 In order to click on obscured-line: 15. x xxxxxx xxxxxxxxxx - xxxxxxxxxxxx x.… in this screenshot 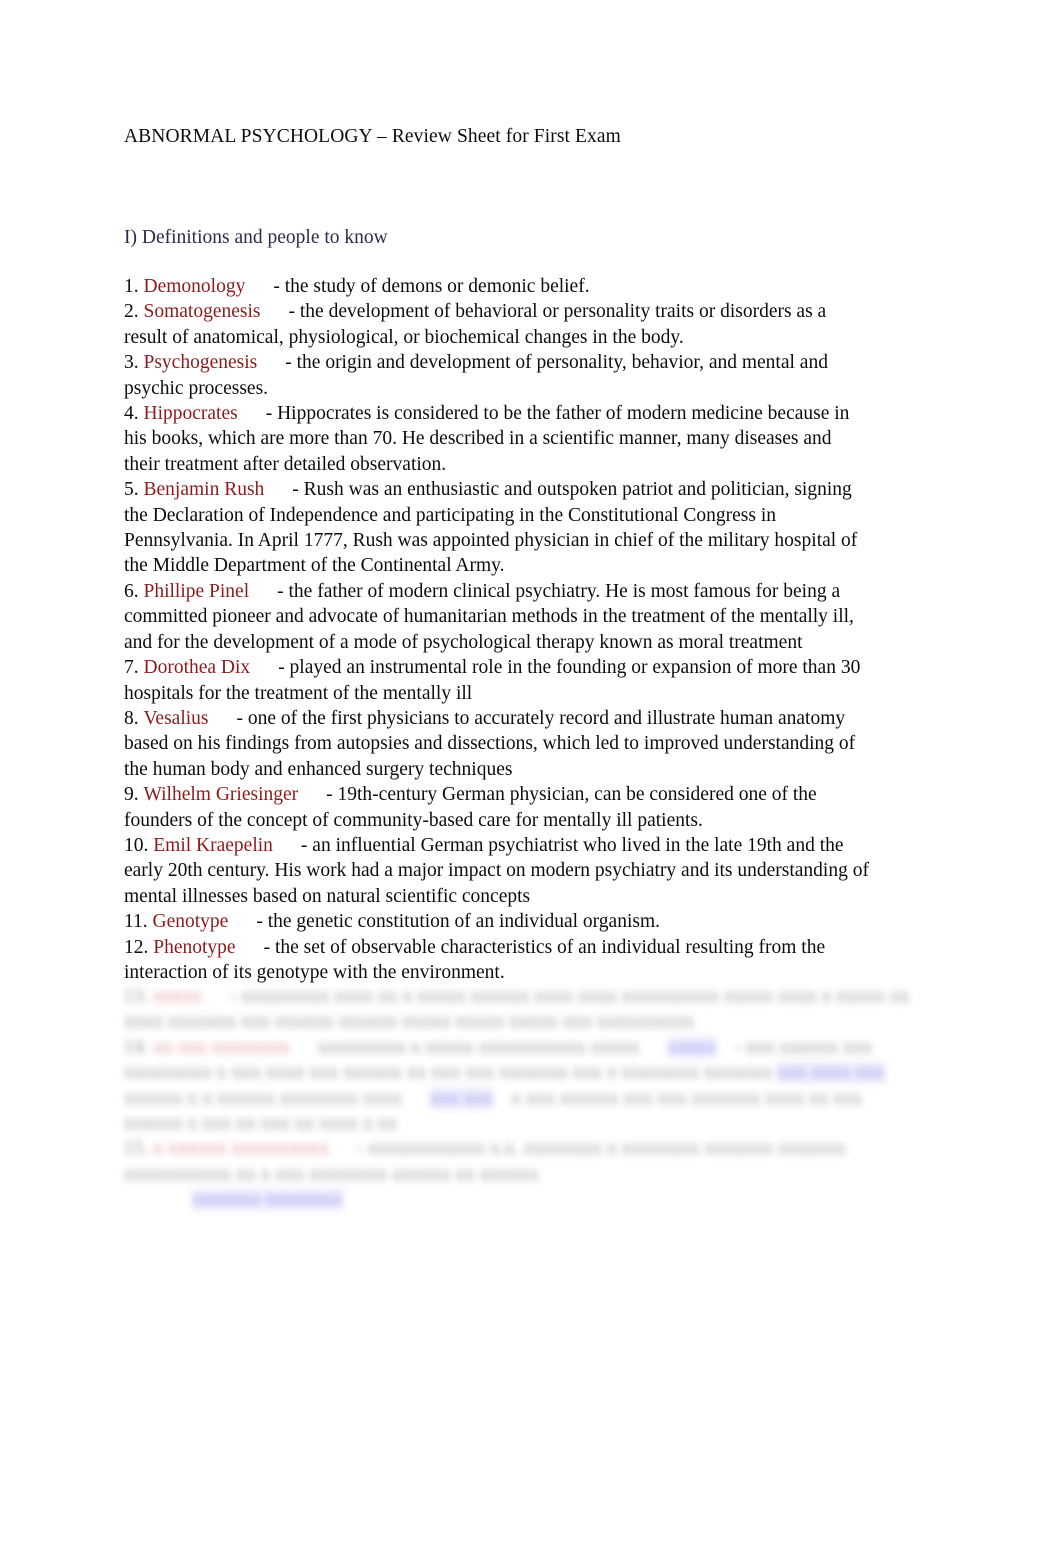, I will do `click(519, 1161)`.